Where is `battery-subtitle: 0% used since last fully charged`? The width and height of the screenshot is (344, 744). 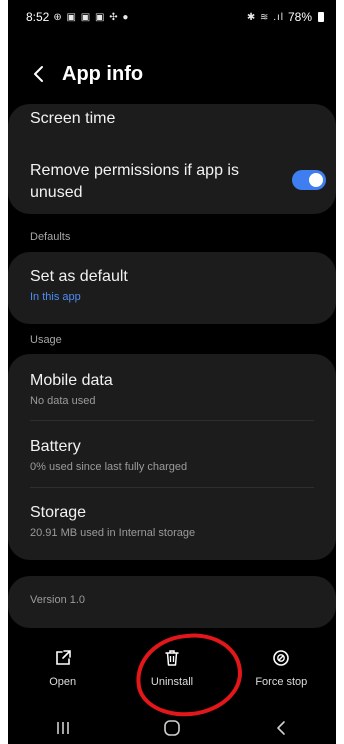 battery-subtitle: 0% used since last fully charged is located at coordinates (109, 467).